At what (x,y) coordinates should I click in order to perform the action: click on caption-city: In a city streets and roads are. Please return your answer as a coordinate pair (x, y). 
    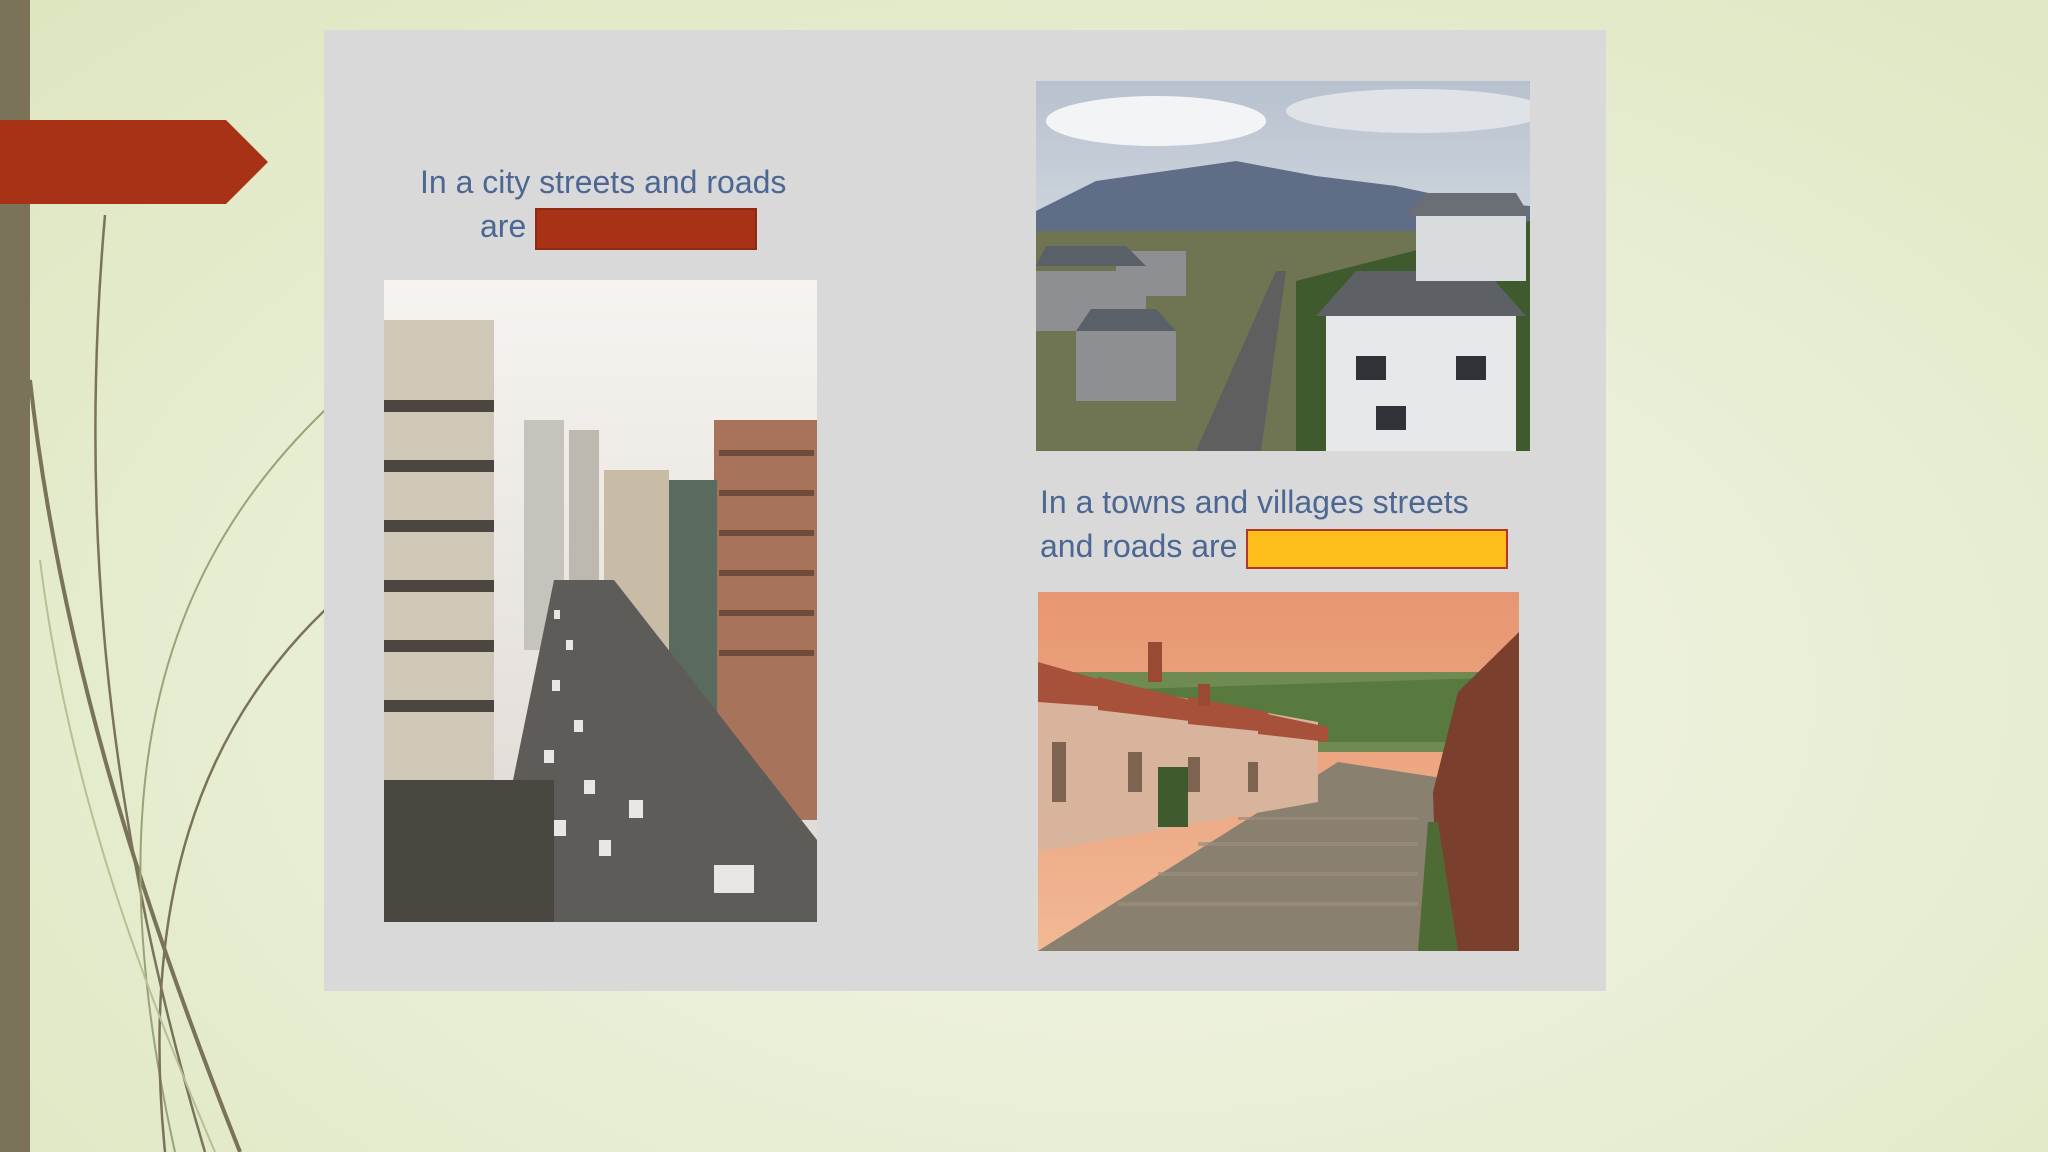
    Looking at the image, I should click on (620, 205).